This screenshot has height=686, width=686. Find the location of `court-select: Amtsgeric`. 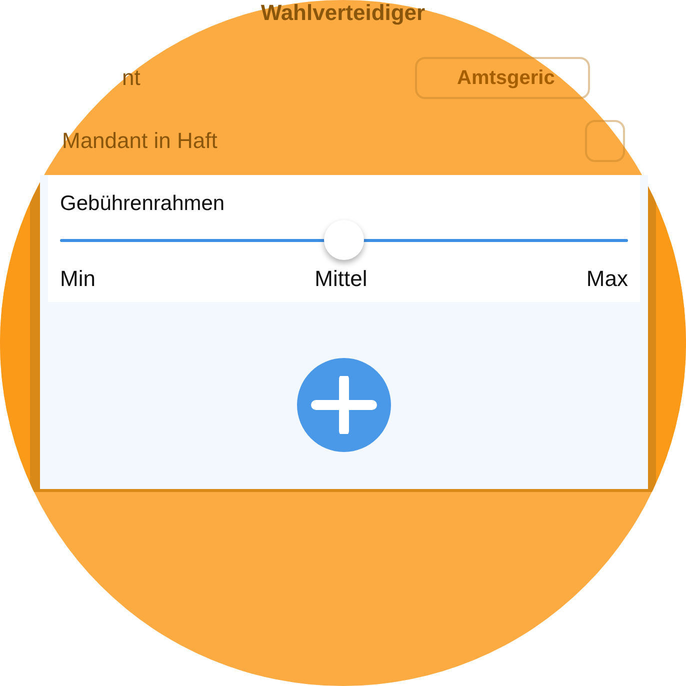

court-select: Amtsgeric is located at coordinates (502, 78).